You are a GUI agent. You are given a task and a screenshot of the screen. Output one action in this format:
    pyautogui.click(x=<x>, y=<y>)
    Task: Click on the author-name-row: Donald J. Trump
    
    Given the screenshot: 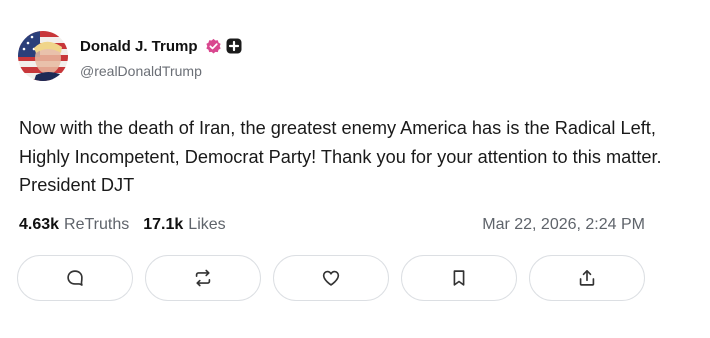 What is the action you would take?
    pyautogui.click(x=161, y=46)
    